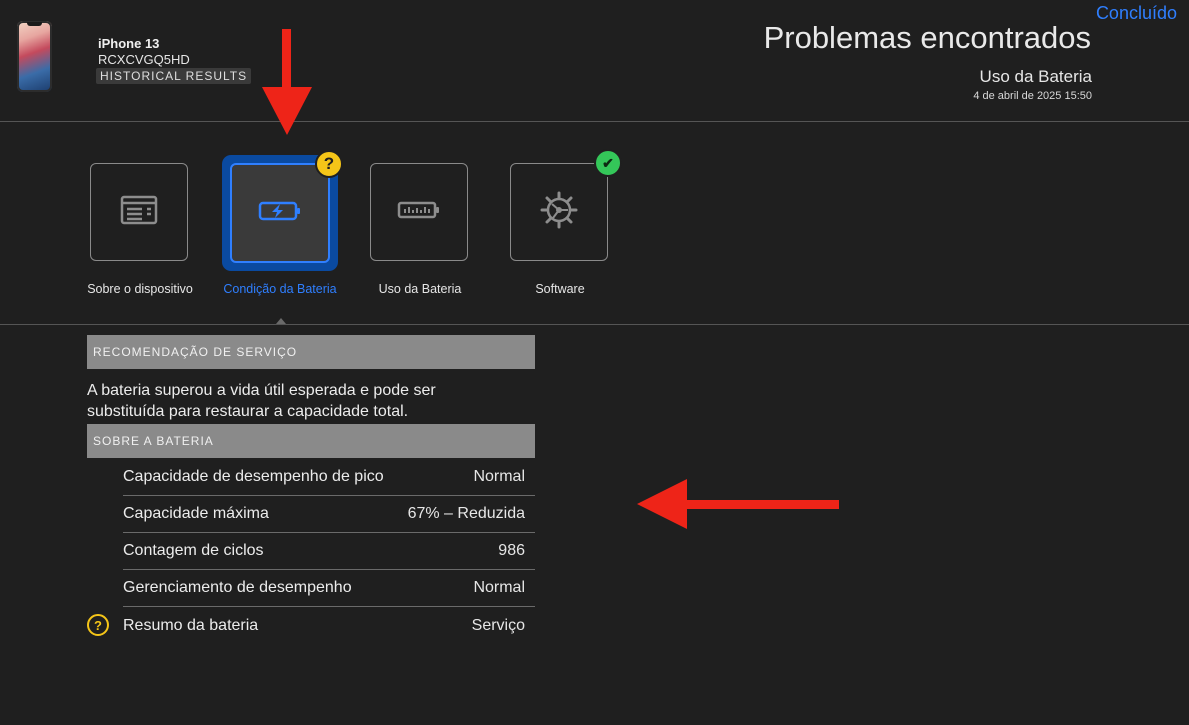  I want to click on annotation-arrow-left, so click(759, 504).